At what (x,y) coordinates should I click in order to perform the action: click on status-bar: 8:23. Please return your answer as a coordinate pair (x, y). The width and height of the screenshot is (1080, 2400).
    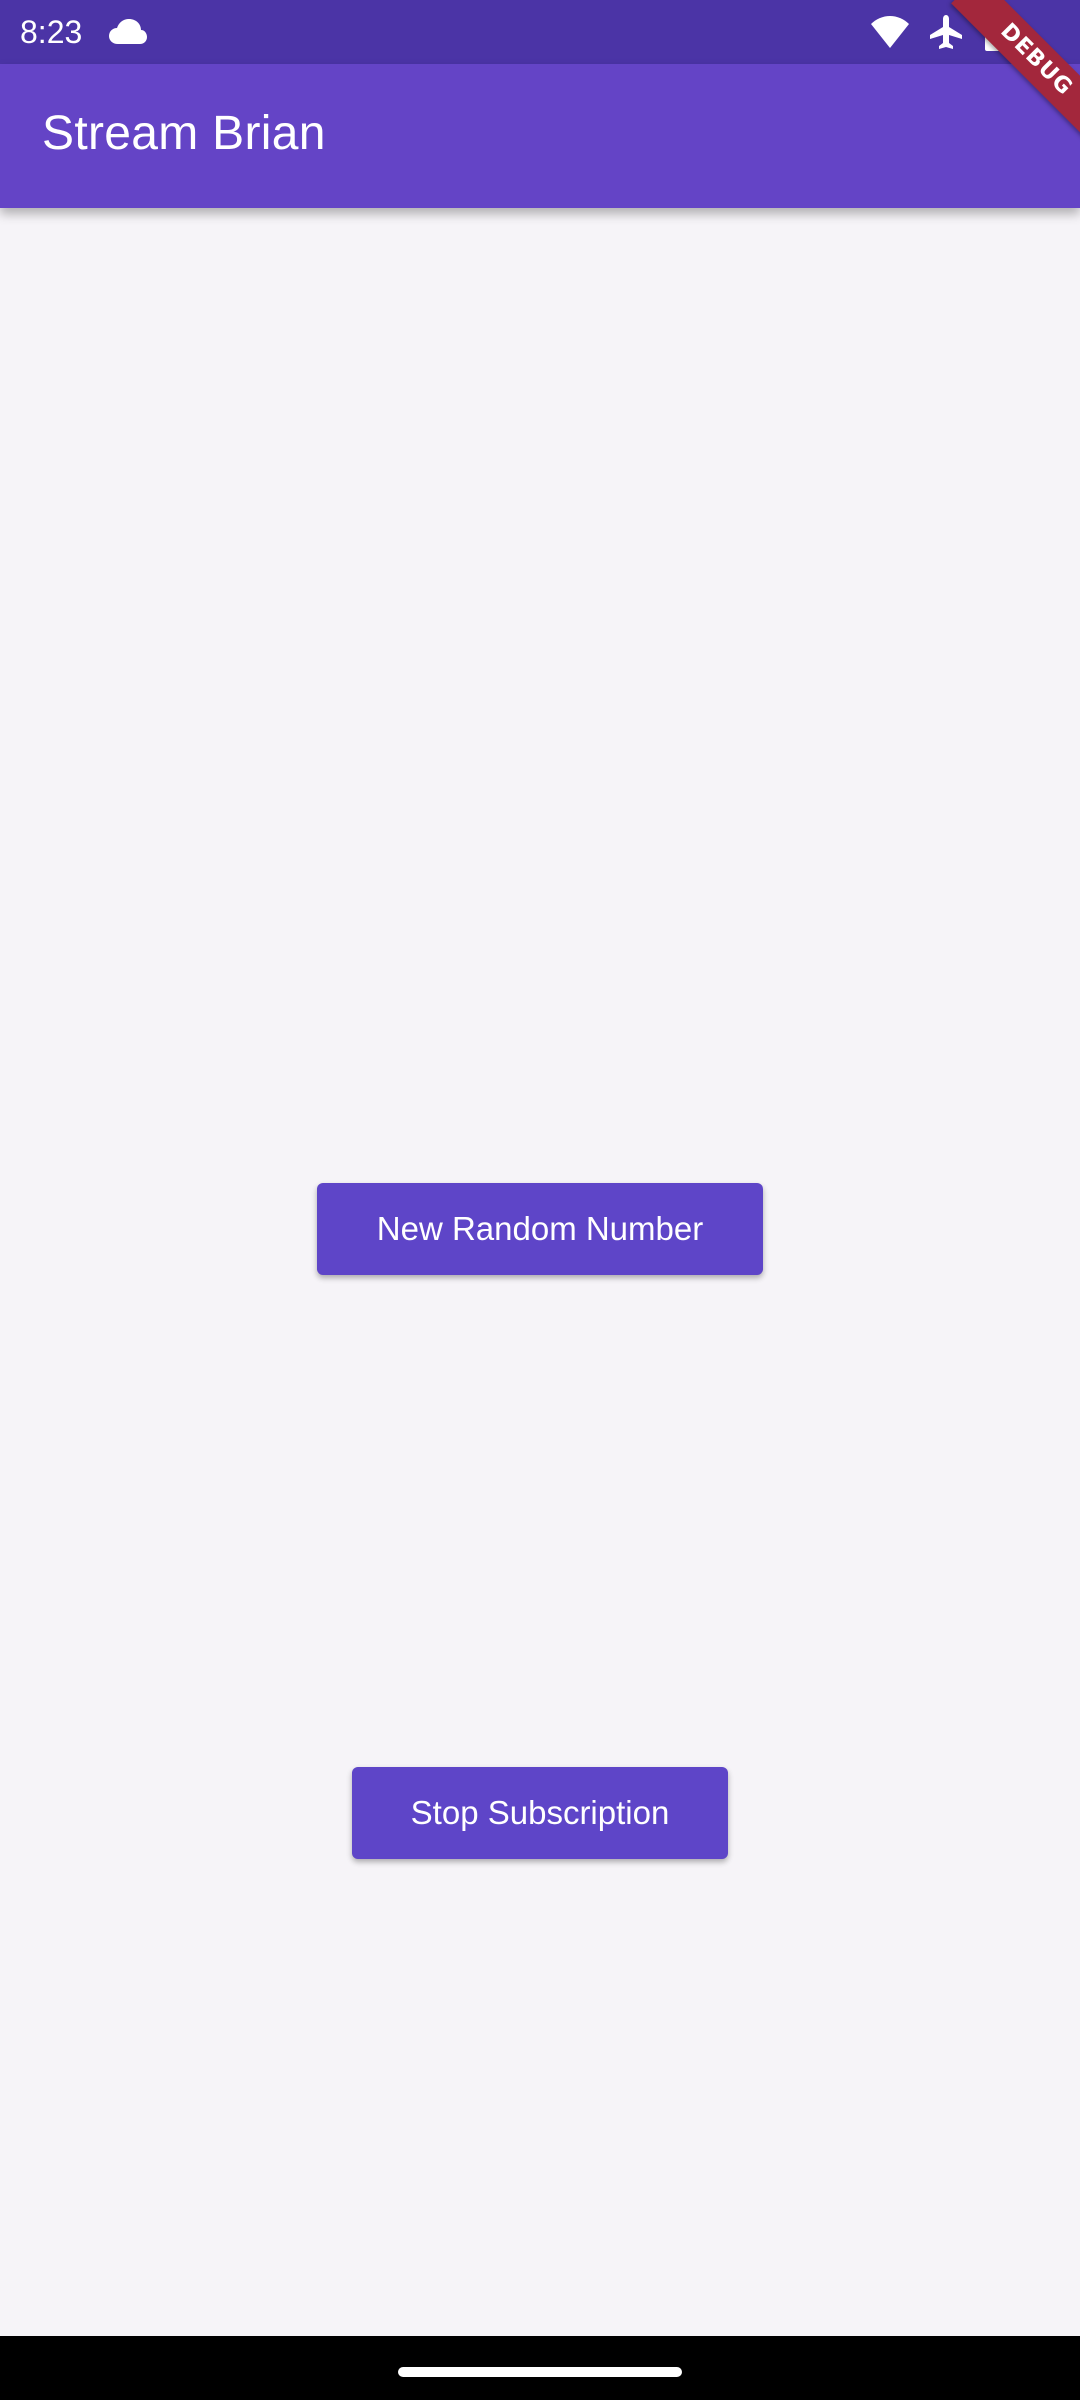
    Looking at the image, I should click on (540, 32).